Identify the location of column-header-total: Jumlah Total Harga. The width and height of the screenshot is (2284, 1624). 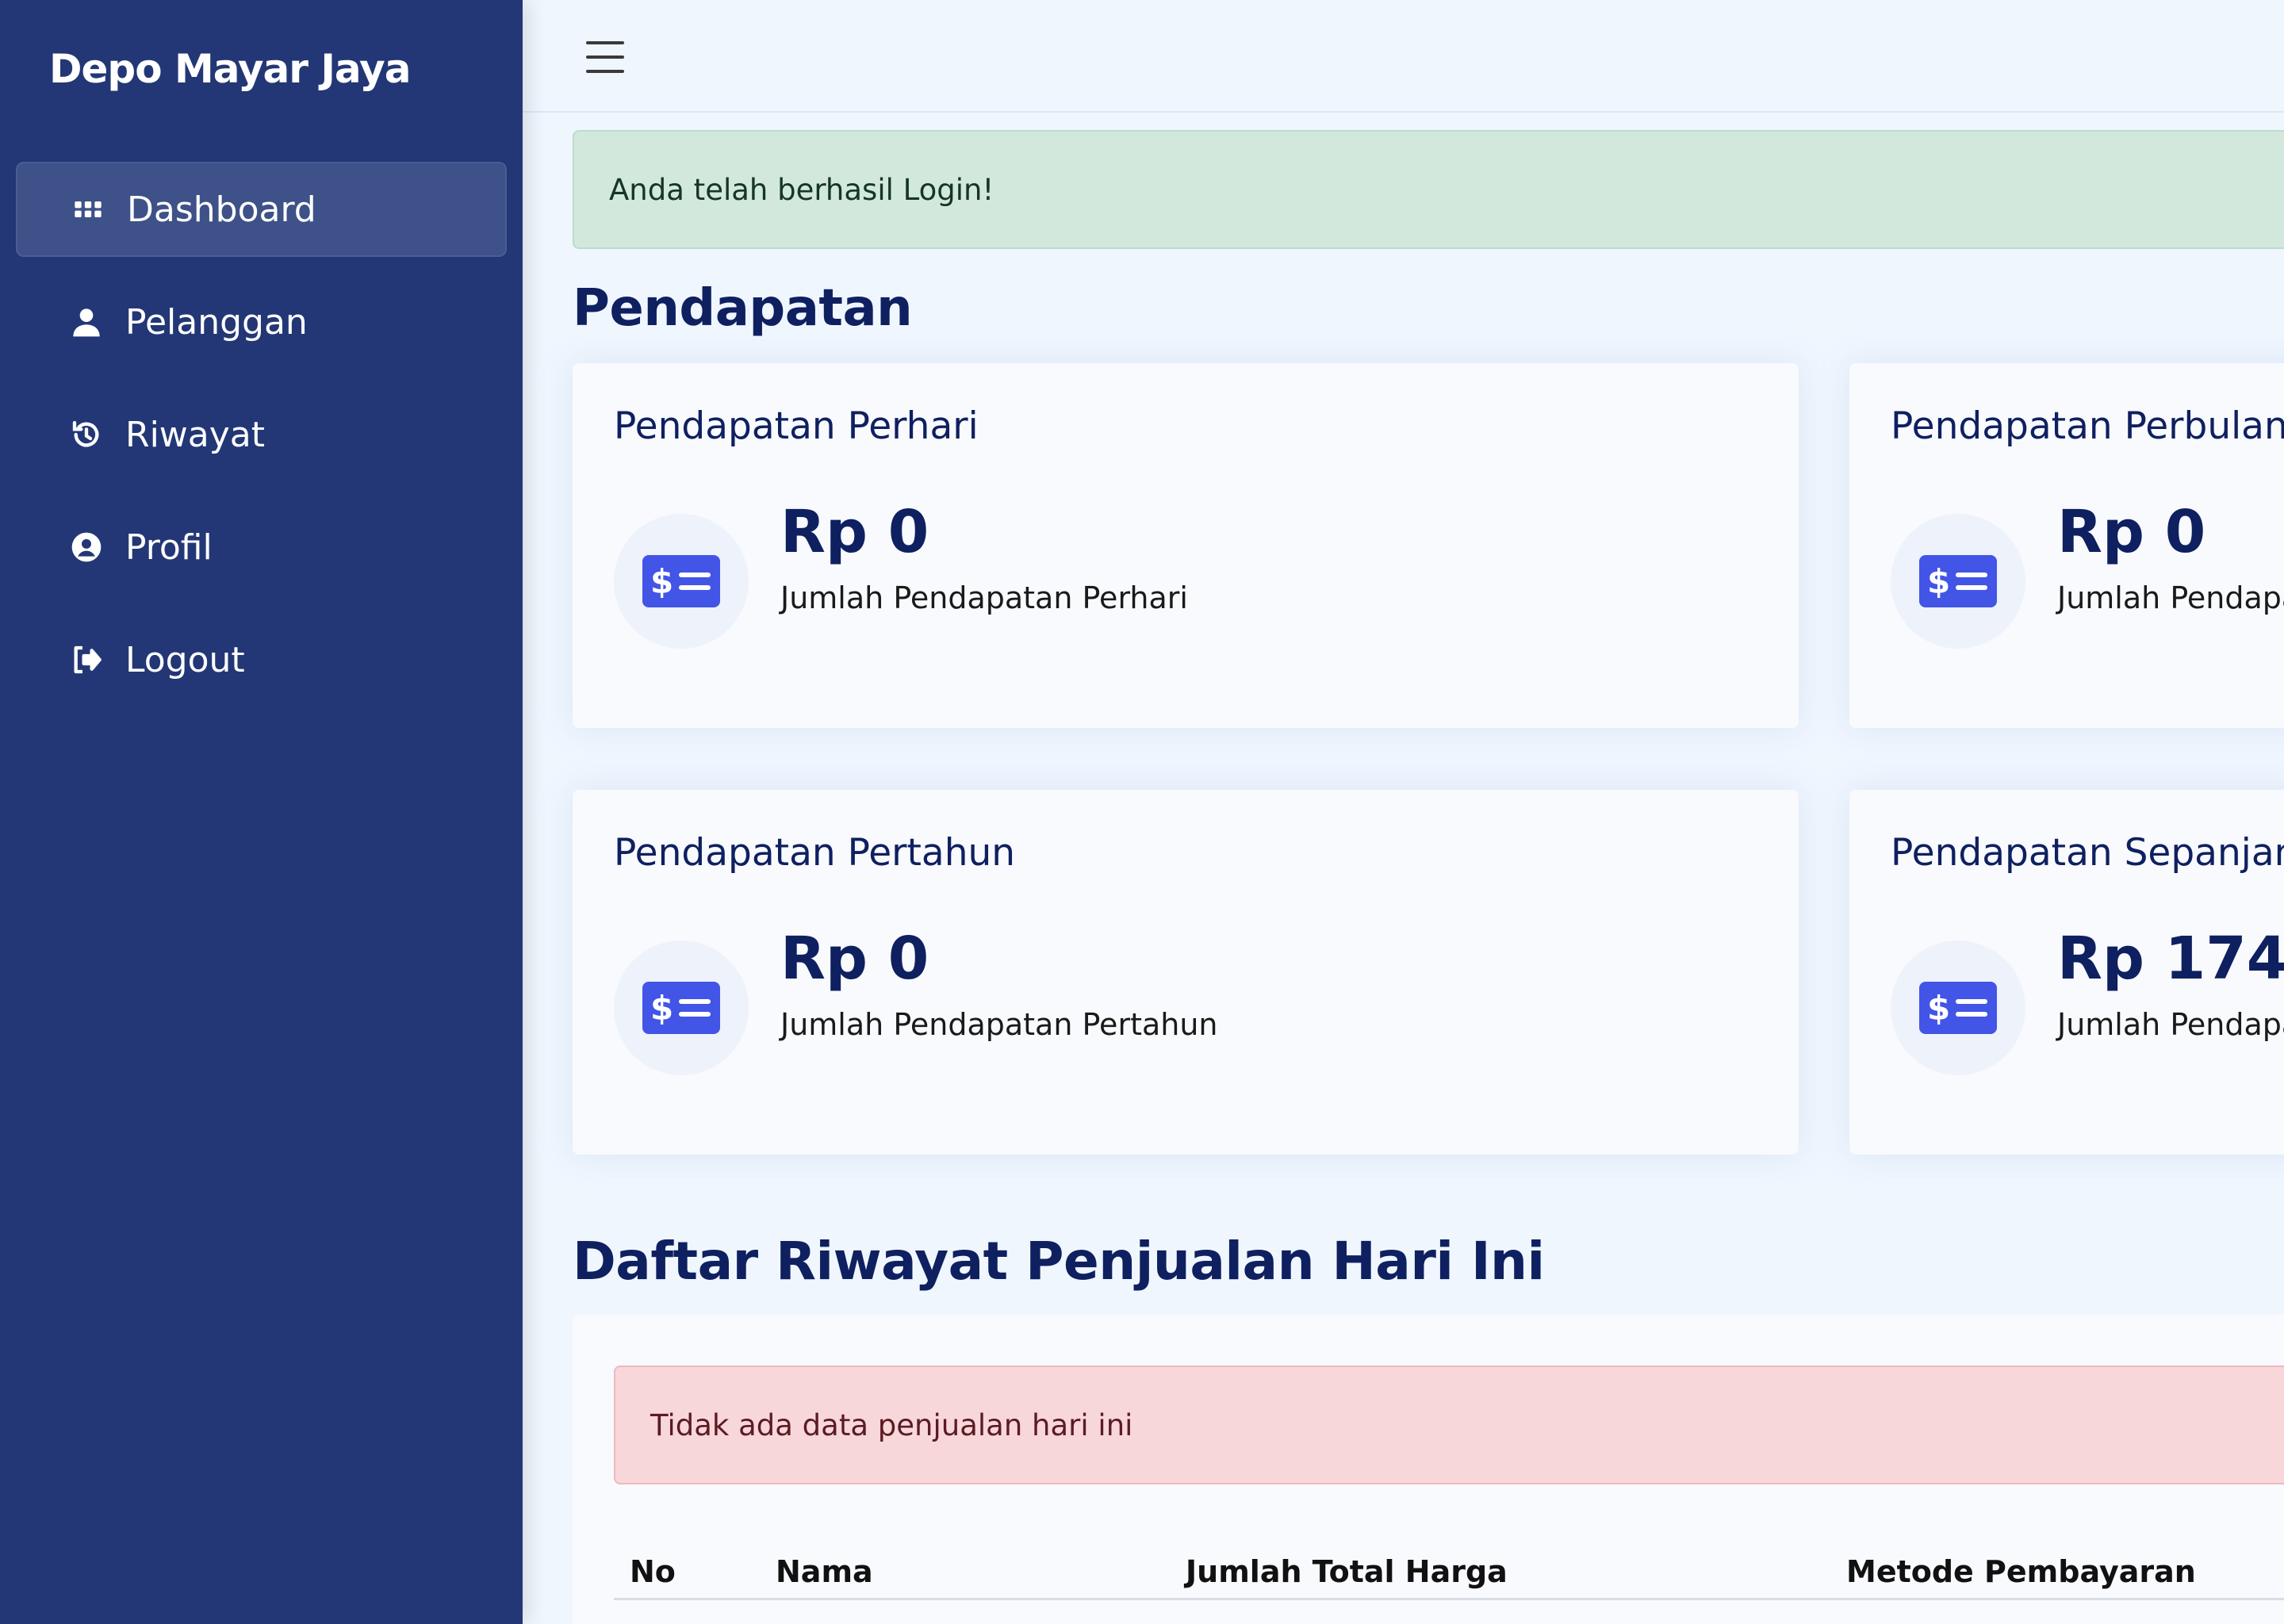
(1347, 1571).